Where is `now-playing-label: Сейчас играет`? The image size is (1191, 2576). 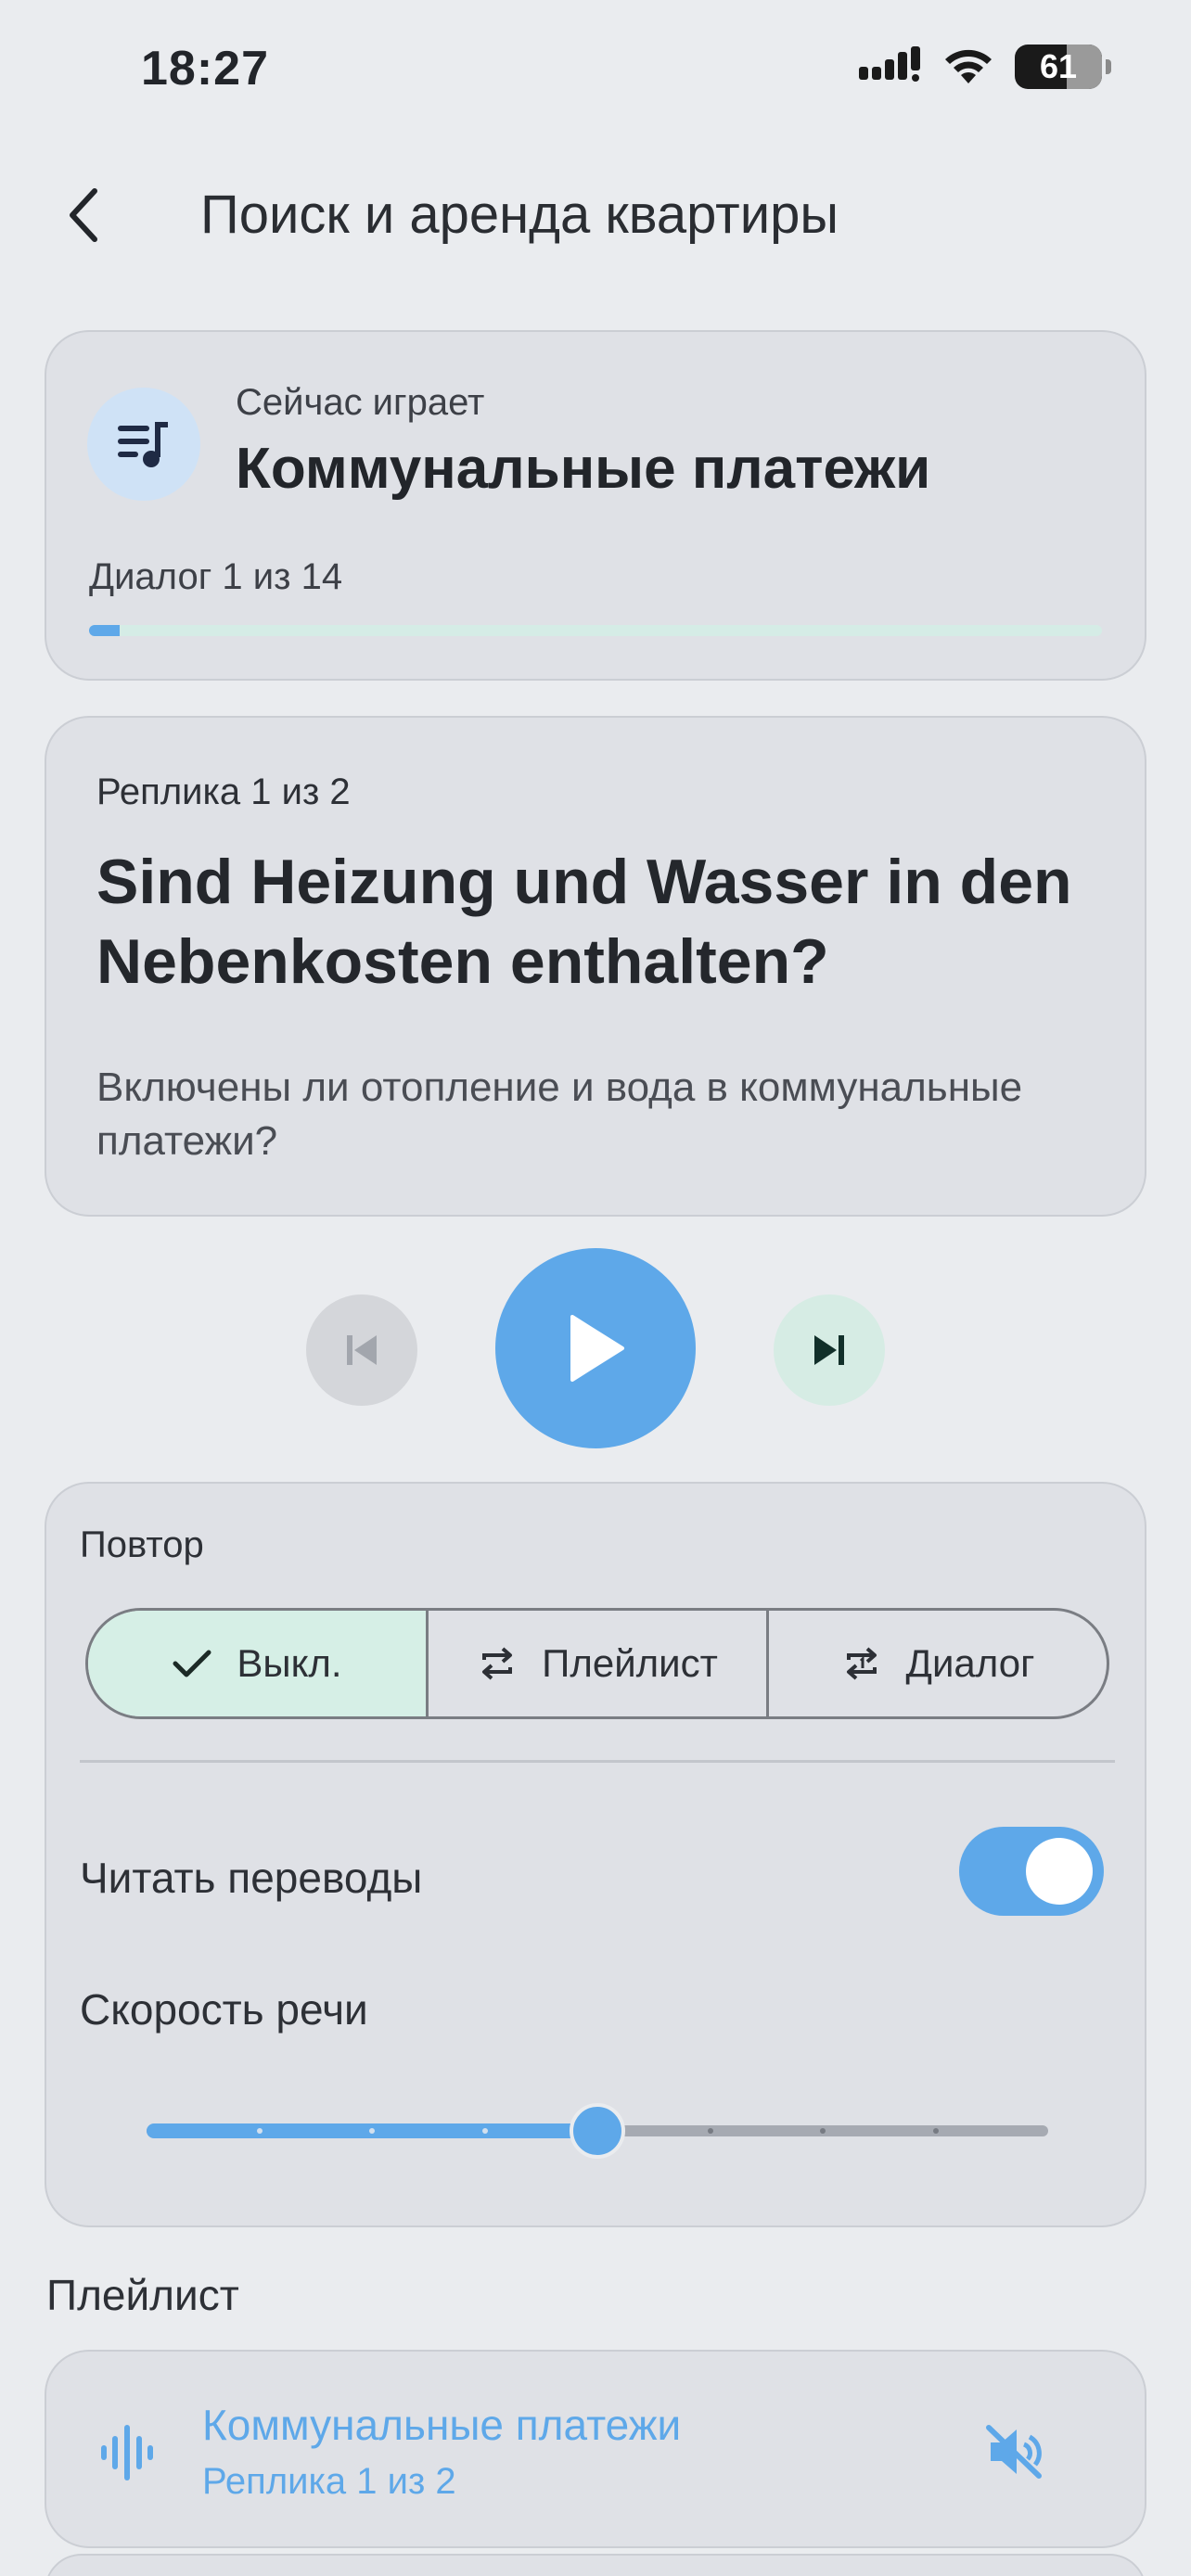
now-playing-label: Сейчас играет is located at coordinates (360, 403).